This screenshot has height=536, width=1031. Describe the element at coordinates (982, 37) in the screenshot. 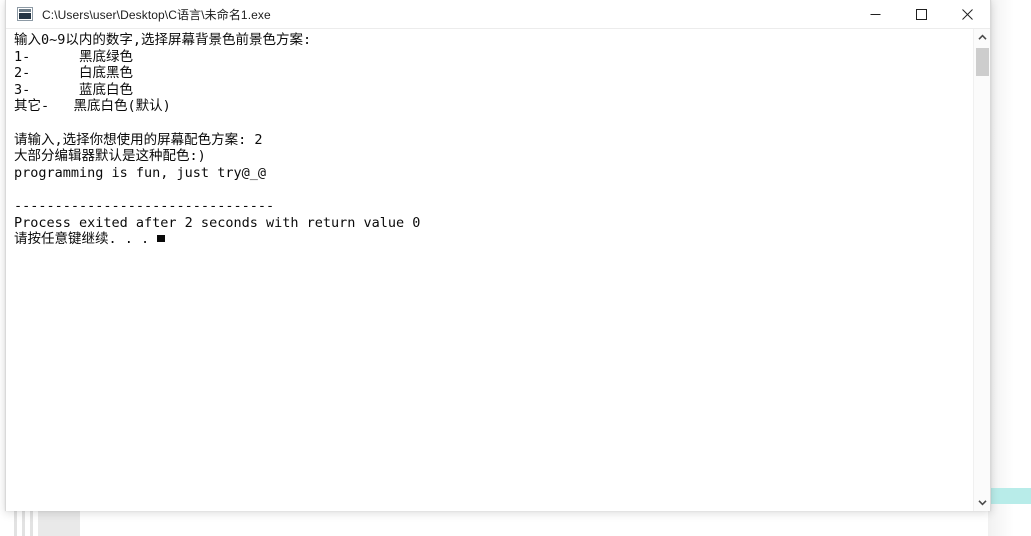

I see `scroll-up-button` at that location.